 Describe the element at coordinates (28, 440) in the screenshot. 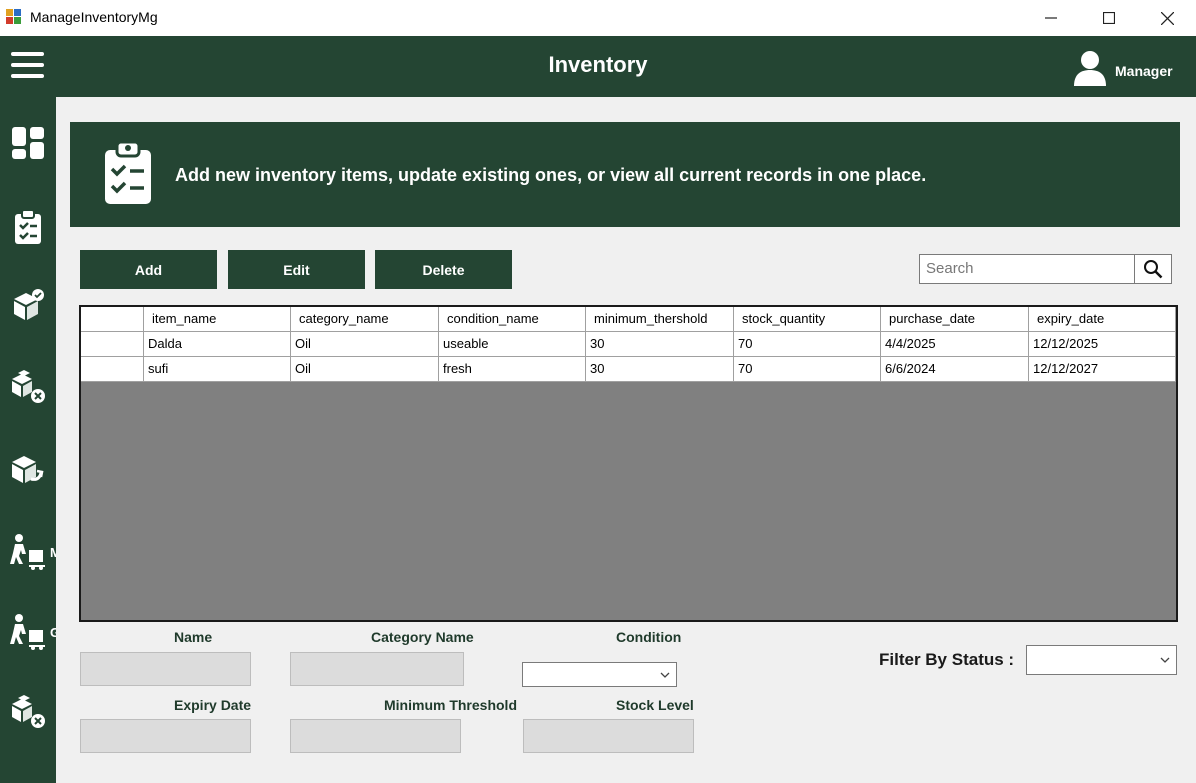

I see `sidebar: M G` at that location.